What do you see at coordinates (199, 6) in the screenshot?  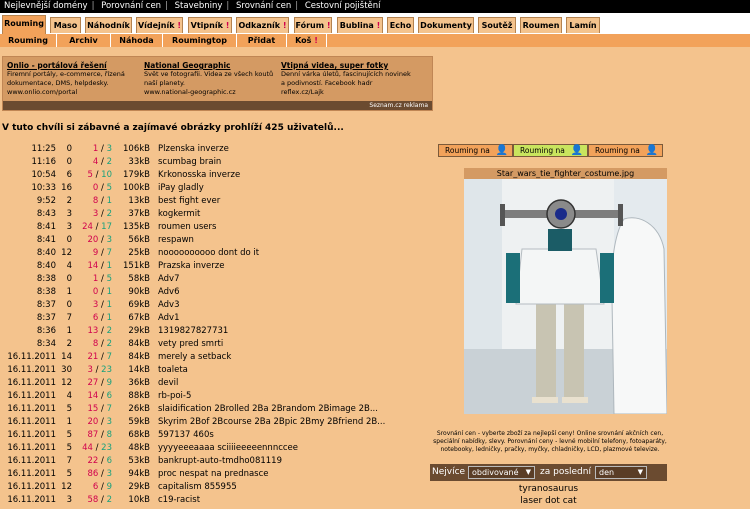 I see `top-link: Stavebniny` at bounding box center [199, 6].